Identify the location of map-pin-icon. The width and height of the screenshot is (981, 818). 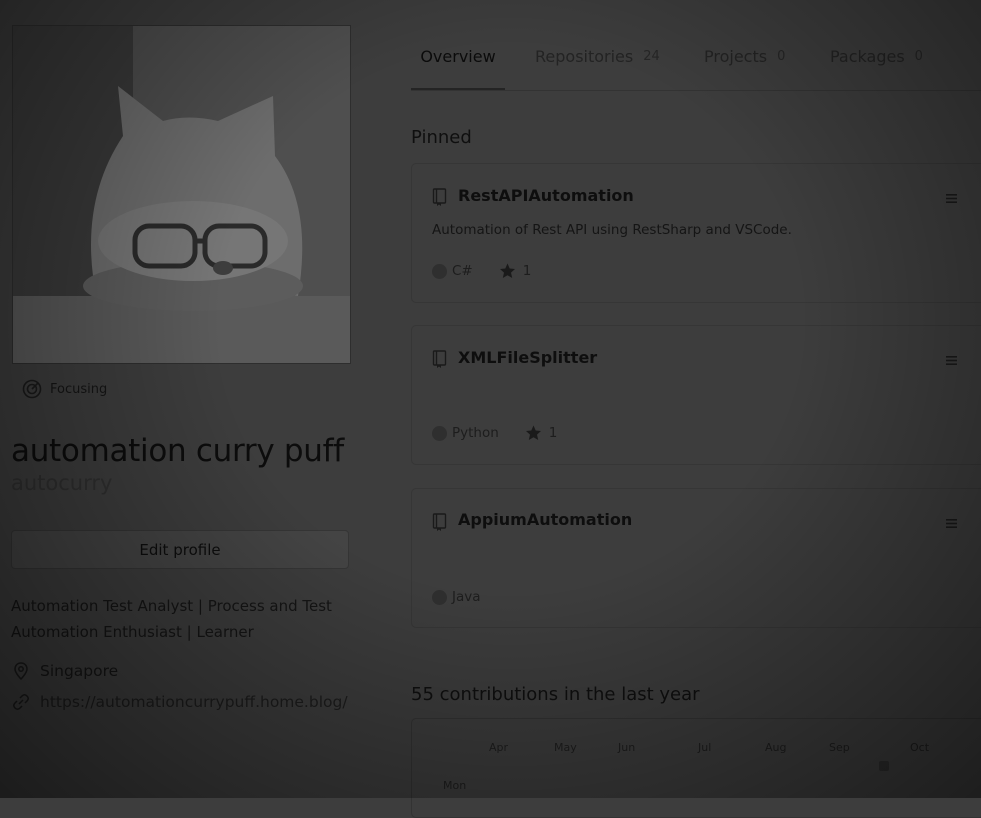
(21, 671).